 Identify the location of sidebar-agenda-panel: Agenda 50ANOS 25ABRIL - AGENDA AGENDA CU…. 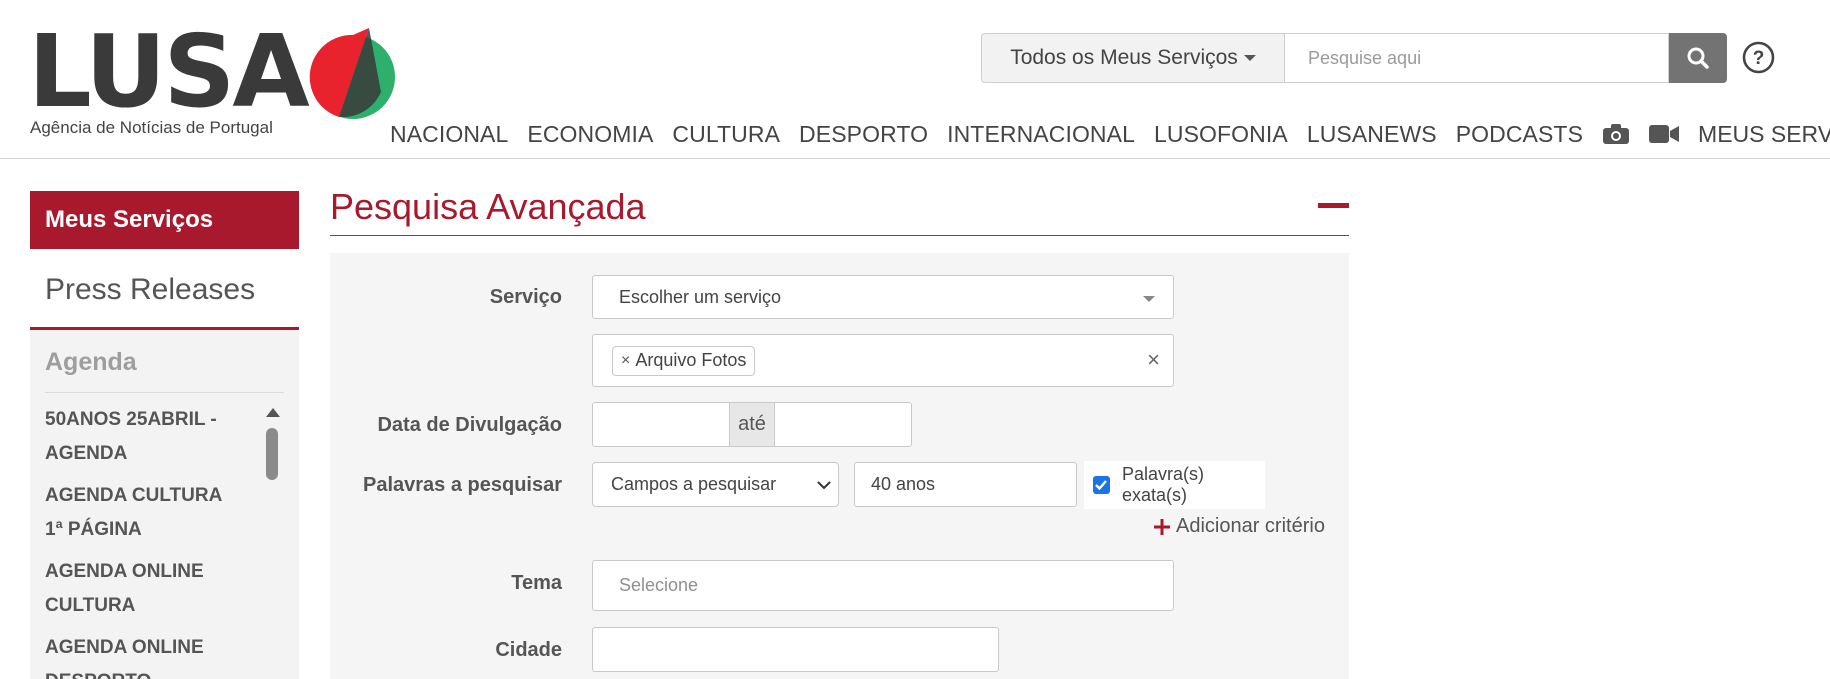
(164, 504).